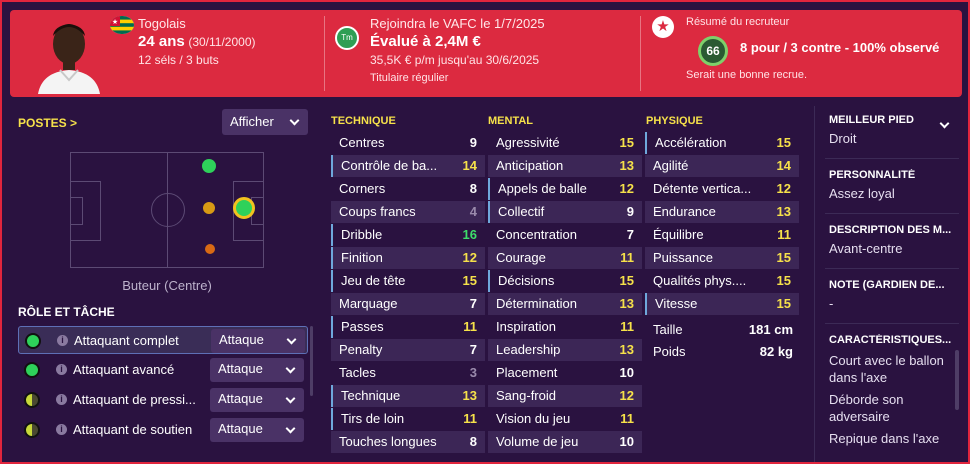 This screenshot has width=970, height=464. Describe the element at coordinates (47, 123) in the screenshot. I see `positions-heading: POSTES >` at that location.